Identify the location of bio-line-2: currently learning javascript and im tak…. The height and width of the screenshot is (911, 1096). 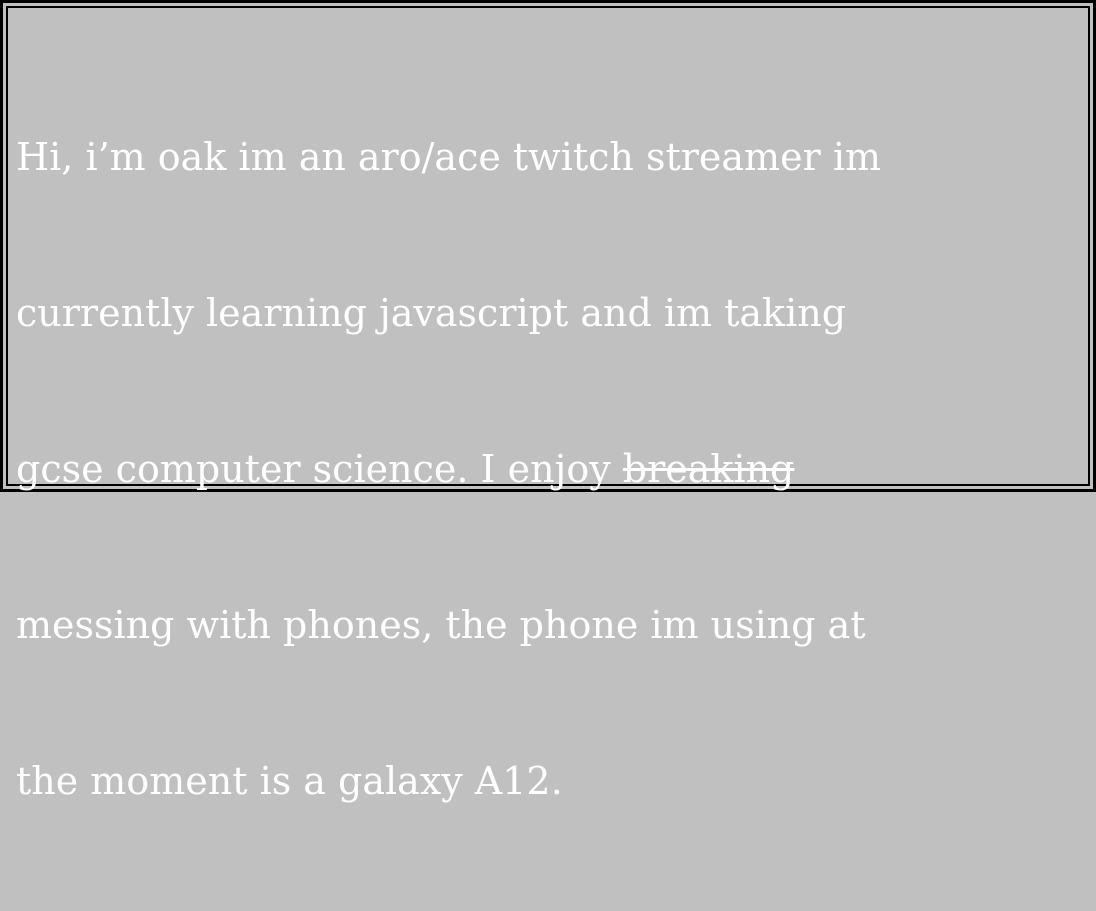
(431, 313).